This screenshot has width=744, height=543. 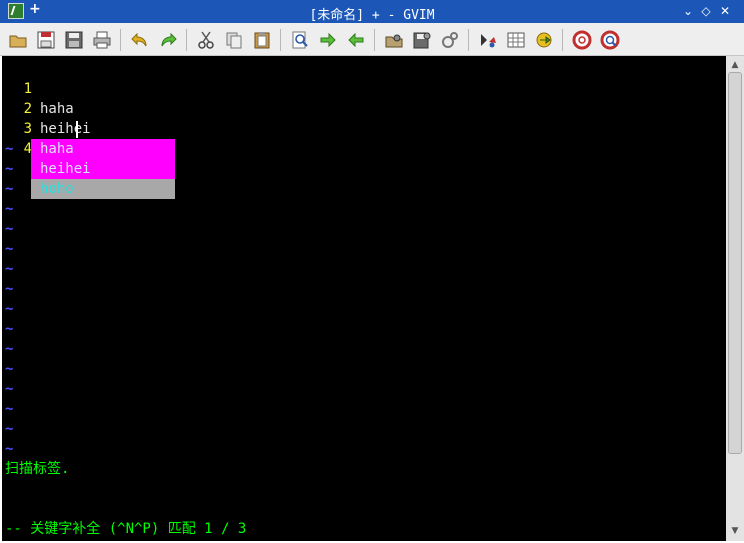 I want to click on help-icon, so click(x=582, y=40).